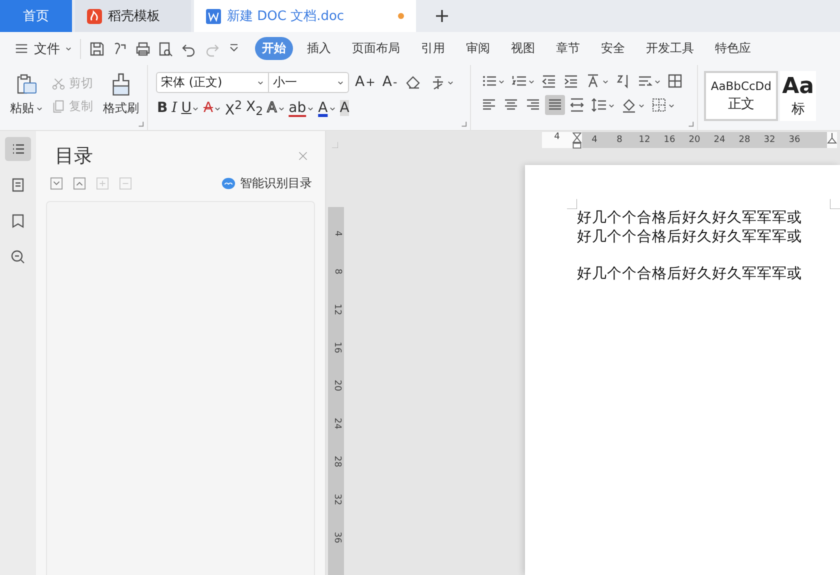 This screenshot has width=840, height=575. What do you see at coordinates (79, 183) in the screenshot?
I see `collapse-icon` at bounding box center [79, 183].